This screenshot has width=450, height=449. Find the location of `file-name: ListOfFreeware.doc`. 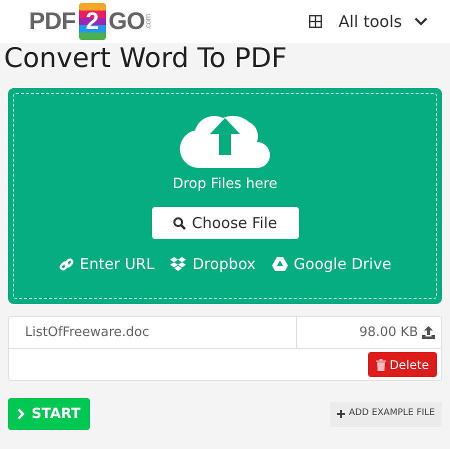

file-name: ListOfFreeware.doc is located at coordinates (87, 333).